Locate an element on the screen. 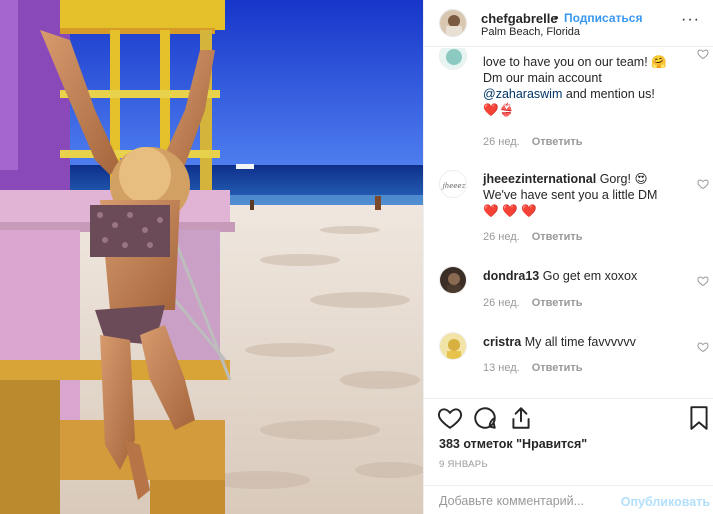 The height and width of the screenshot is (514, 713). svg-text: jheeez is located at coordinates (453, 186).